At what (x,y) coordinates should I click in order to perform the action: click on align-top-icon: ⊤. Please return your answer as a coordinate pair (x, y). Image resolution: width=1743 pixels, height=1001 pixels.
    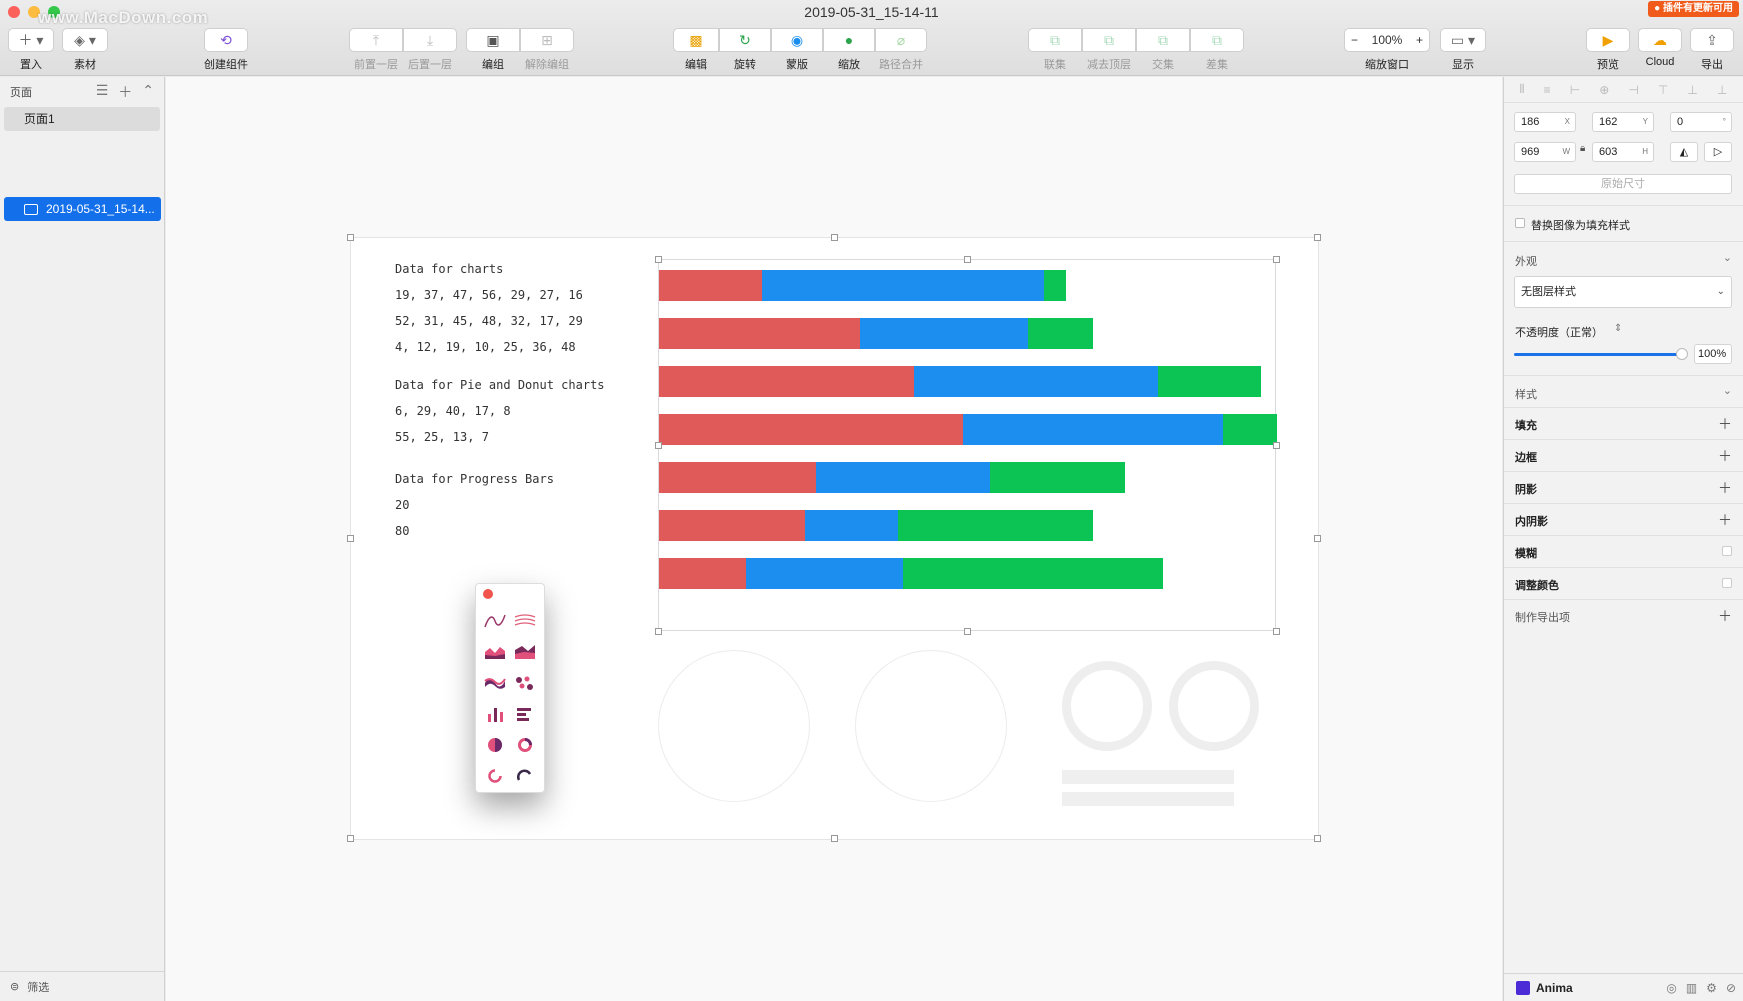
    Looking at the image, I should click on (1663, 90).